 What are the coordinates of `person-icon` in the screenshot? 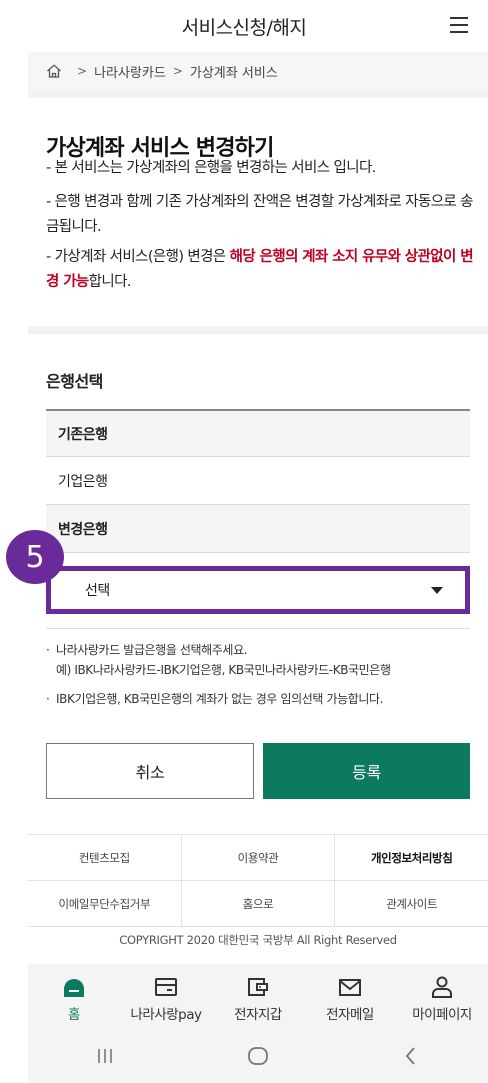 It's located at (442, 987).